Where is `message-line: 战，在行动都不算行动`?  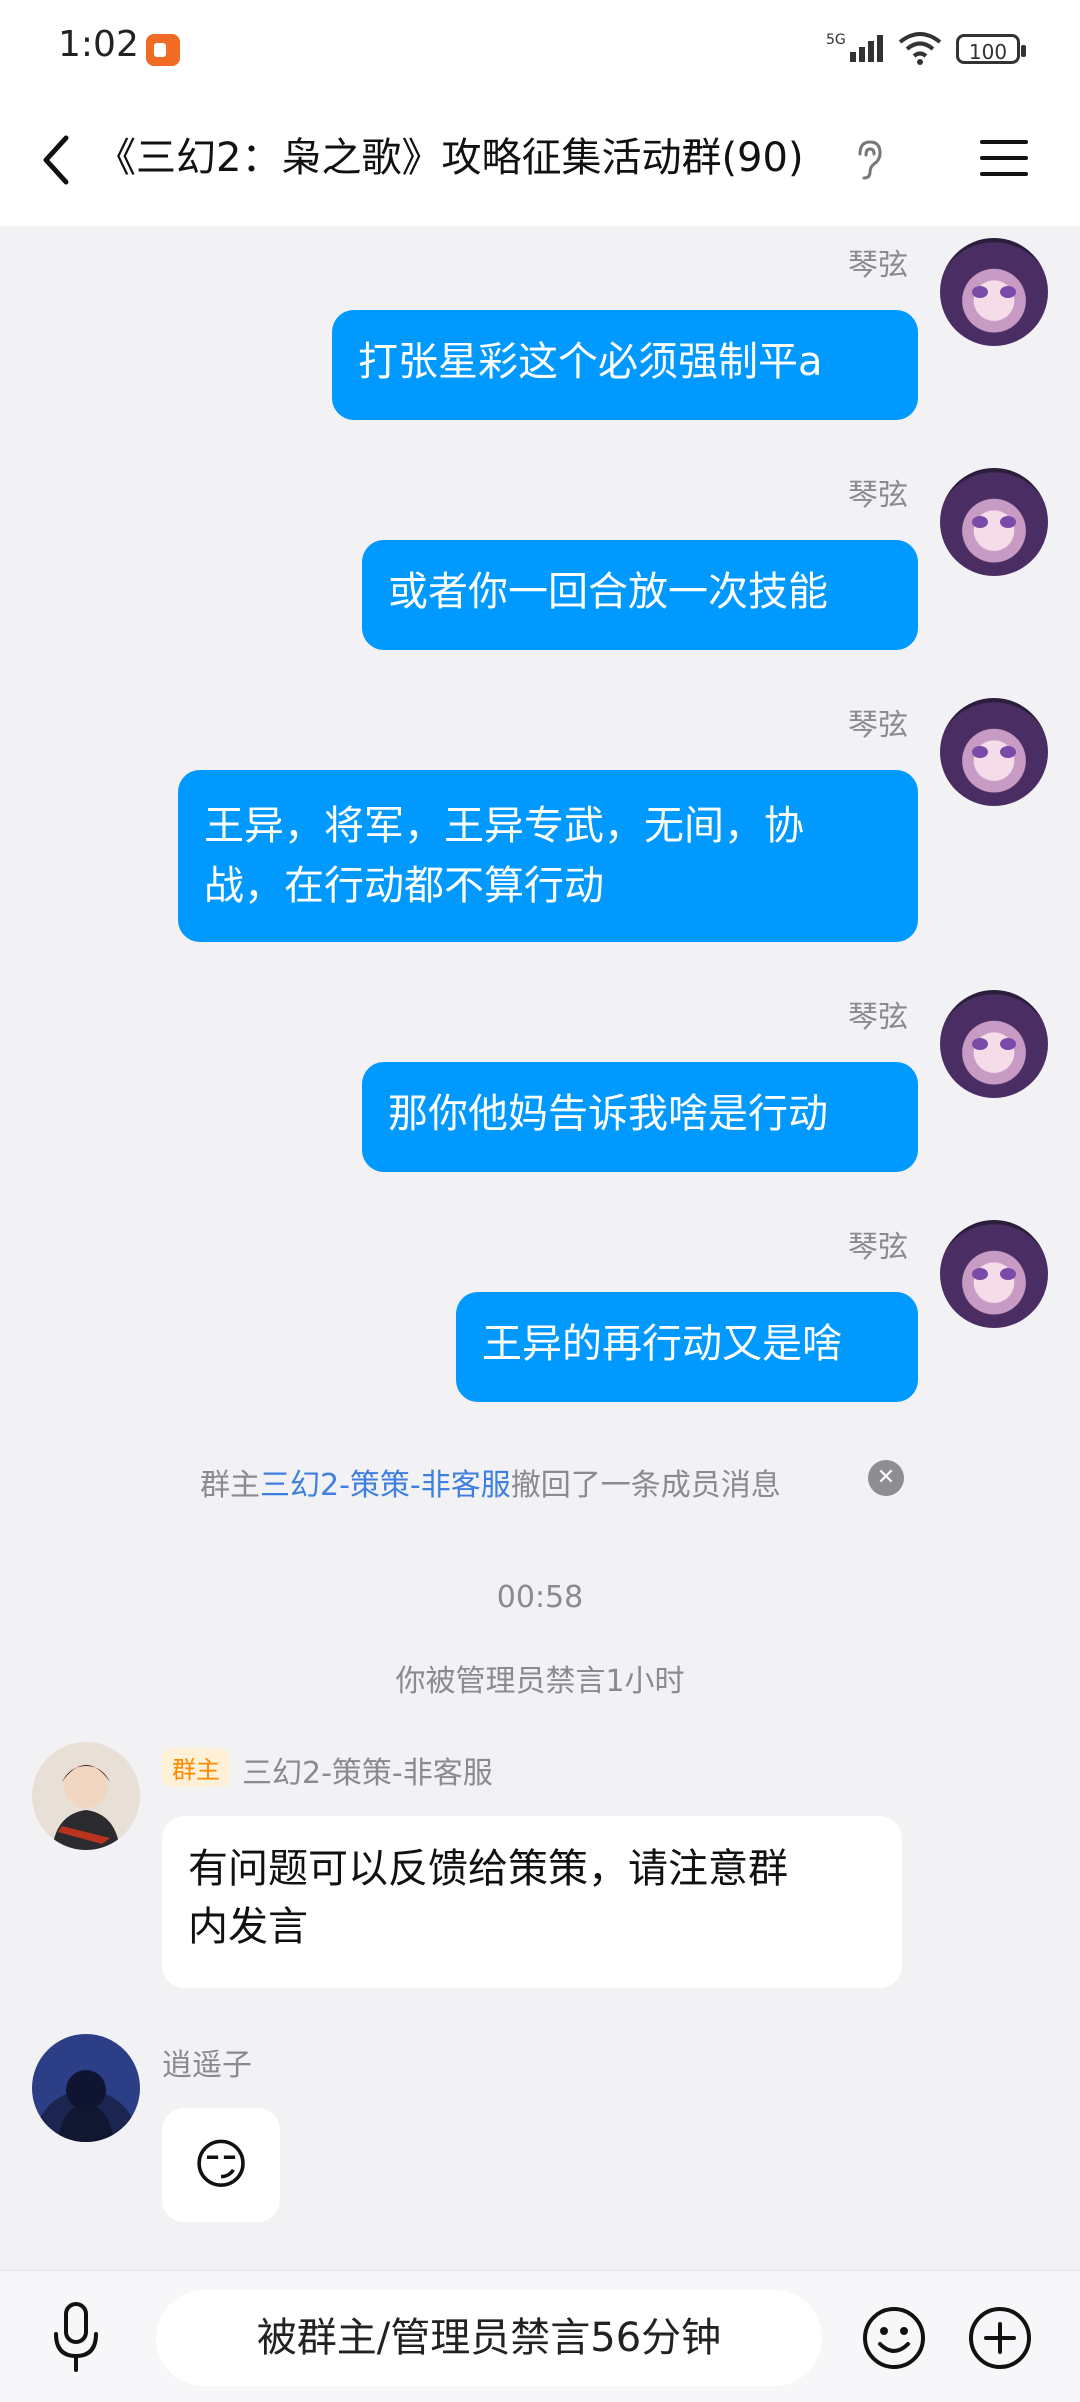
message-line: 战，在行动都不算行动 is located at coordinates (404, 886).